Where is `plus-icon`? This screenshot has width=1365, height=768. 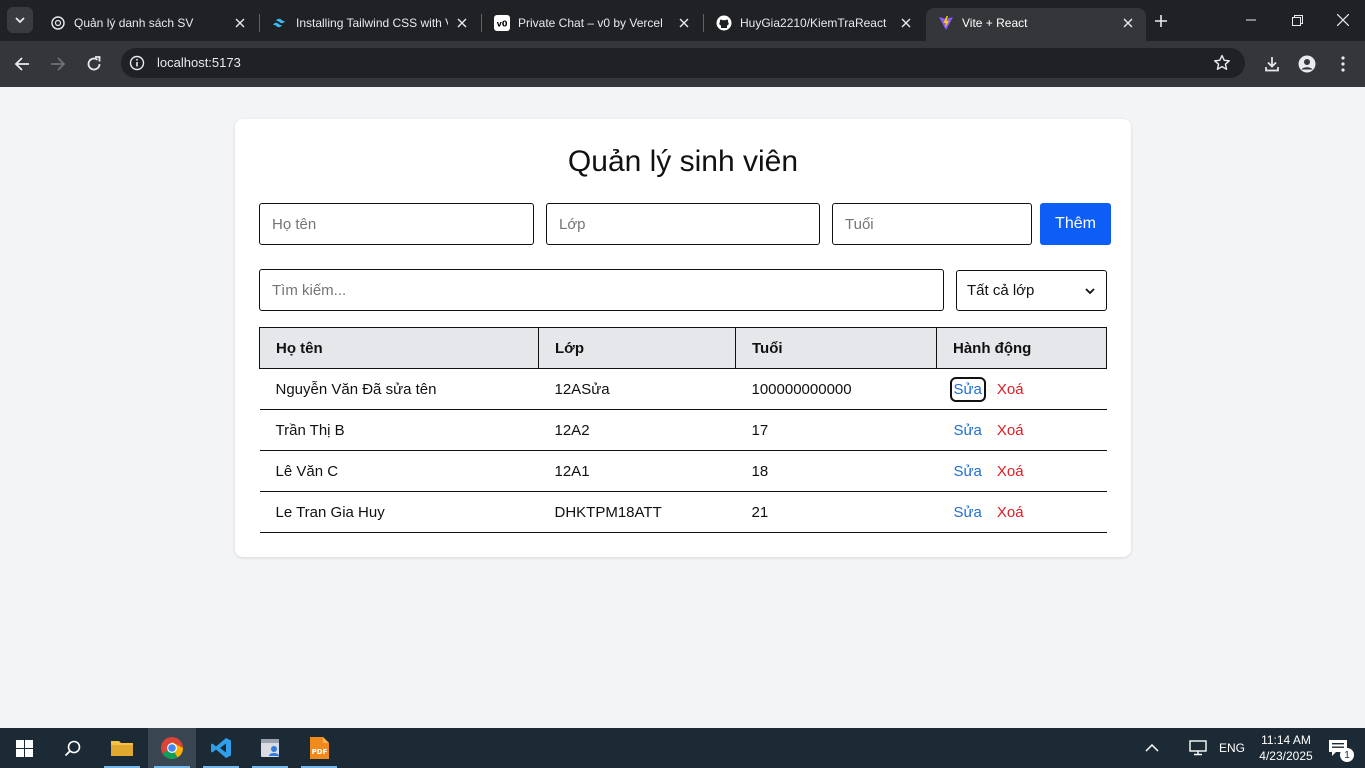
plus-icon is located at coordinates (1161, 21).